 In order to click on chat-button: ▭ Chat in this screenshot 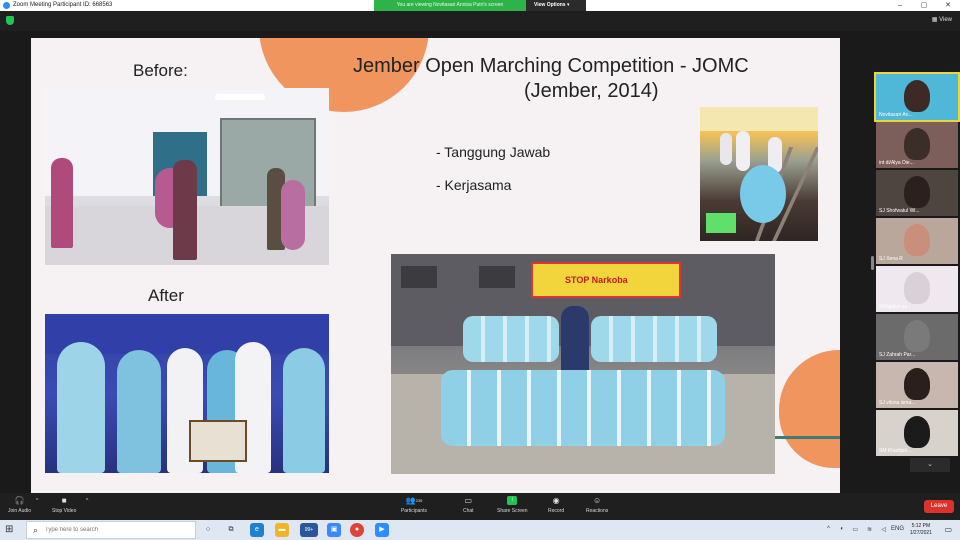, I will do `click(468, 505)`.